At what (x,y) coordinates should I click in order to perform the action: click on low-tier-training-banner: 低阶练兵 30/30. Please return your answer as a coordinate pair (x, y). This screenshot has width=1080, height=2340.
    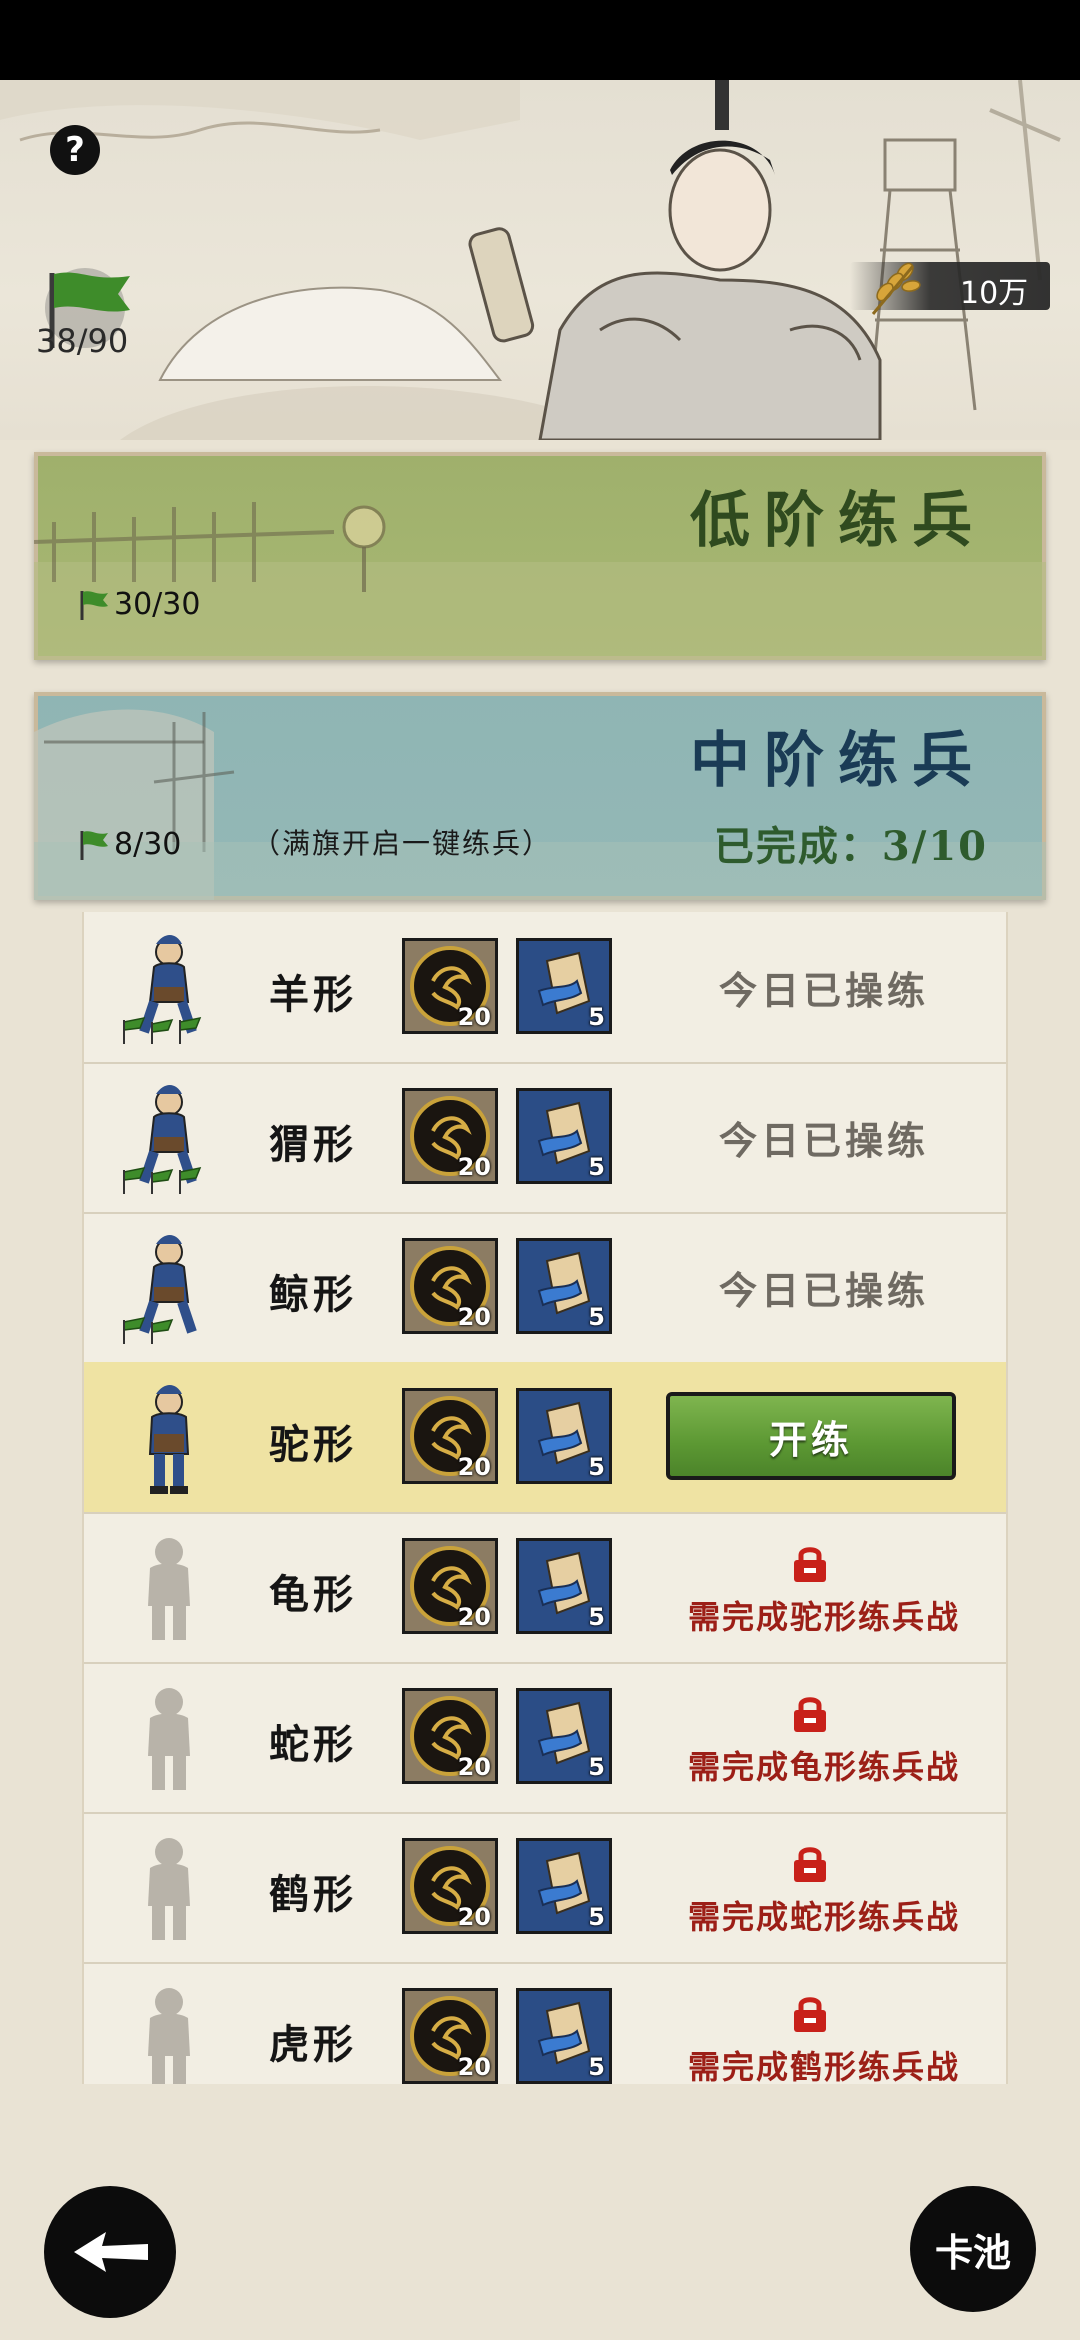
    Looking at the image, I should click on (540, 556).